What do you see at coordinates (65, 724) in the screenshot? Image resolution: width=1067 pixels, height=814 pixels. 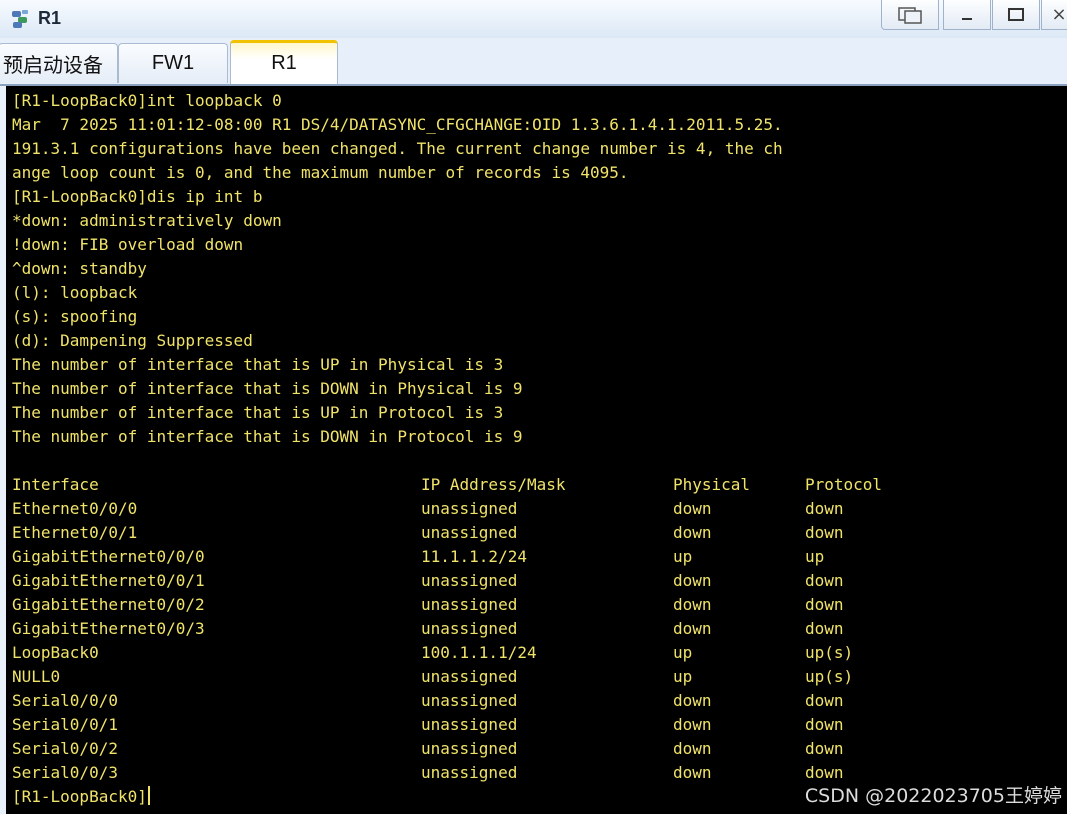 I see `table-cell: Serial0/0/1` at bounding box center [65, 724].